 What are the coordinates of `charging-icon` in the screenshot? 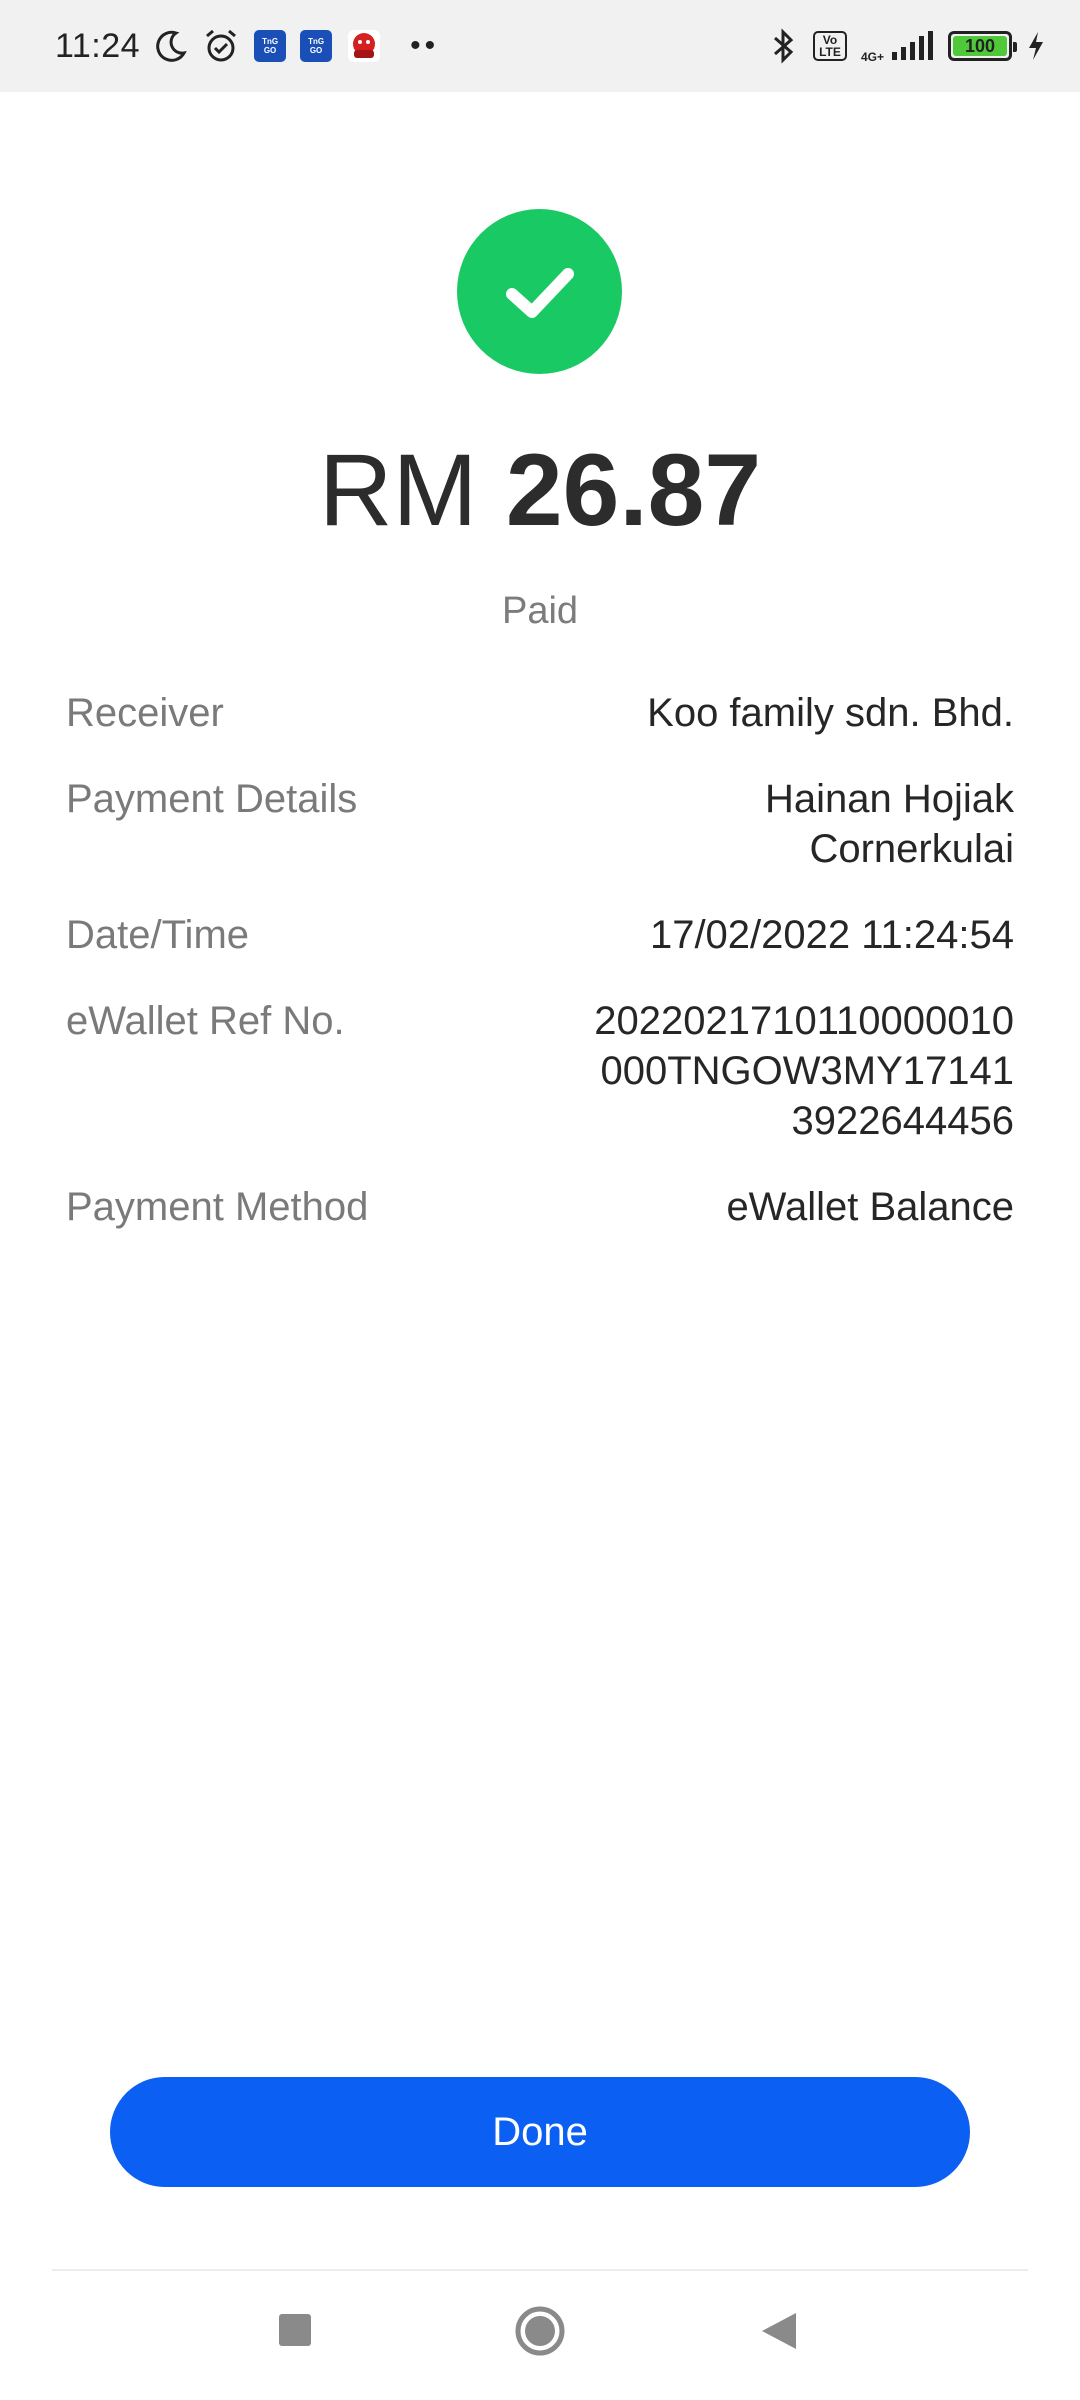 It's located at (1036, 46).